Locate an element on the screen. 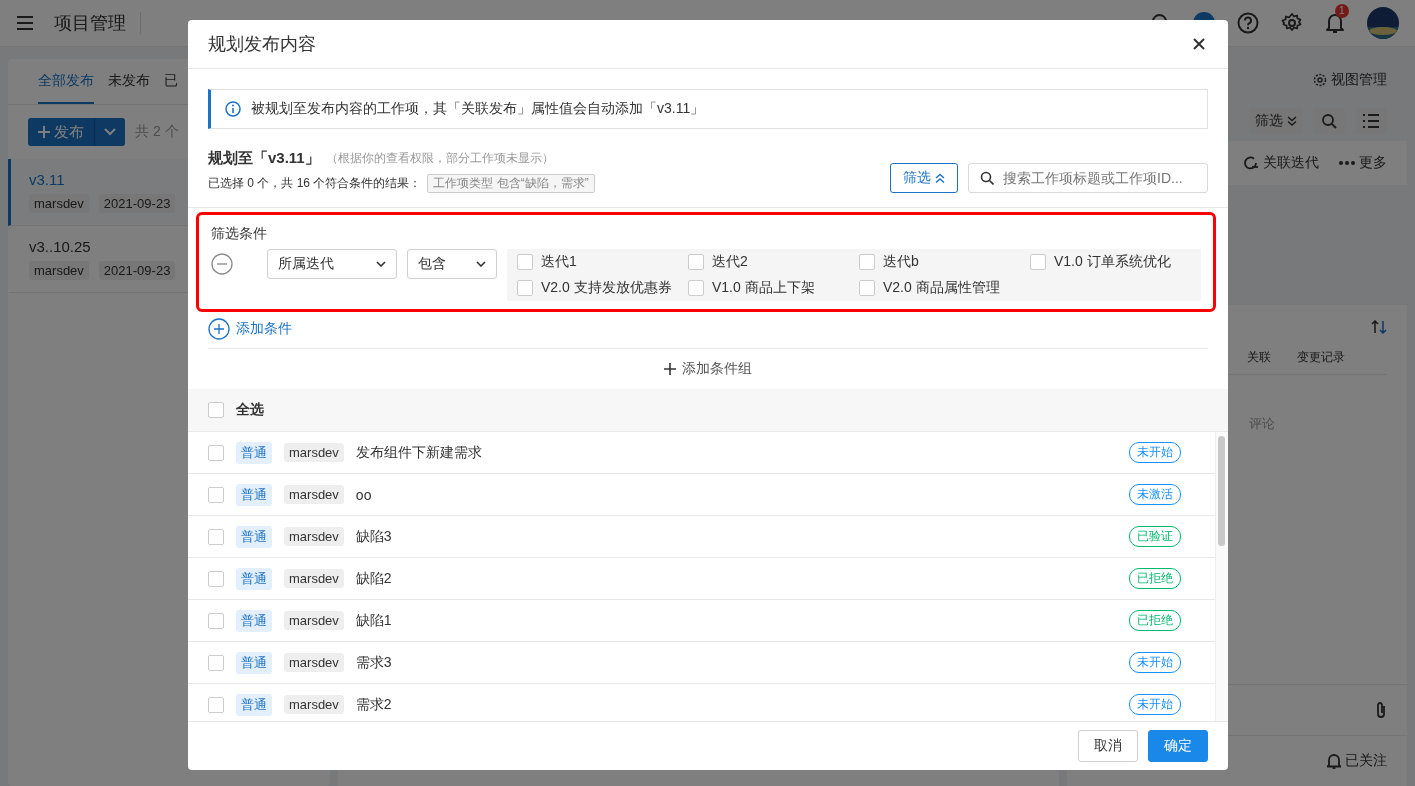  action-button: 关联迭代 is located at coordinates (1281, 163).